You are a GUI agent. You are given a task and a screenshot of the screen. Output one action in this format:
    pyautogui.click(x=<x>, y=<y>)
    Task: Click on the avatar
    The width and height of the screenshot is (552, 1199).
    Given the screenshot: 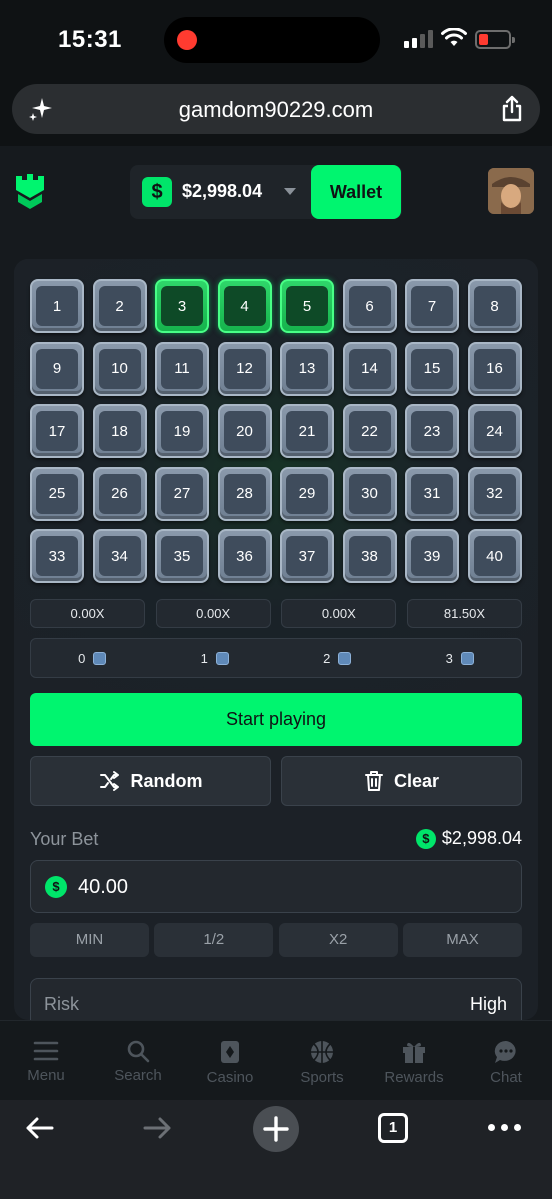 What is the action you would take?
    pyautogui.click(x=511, y=191)
    